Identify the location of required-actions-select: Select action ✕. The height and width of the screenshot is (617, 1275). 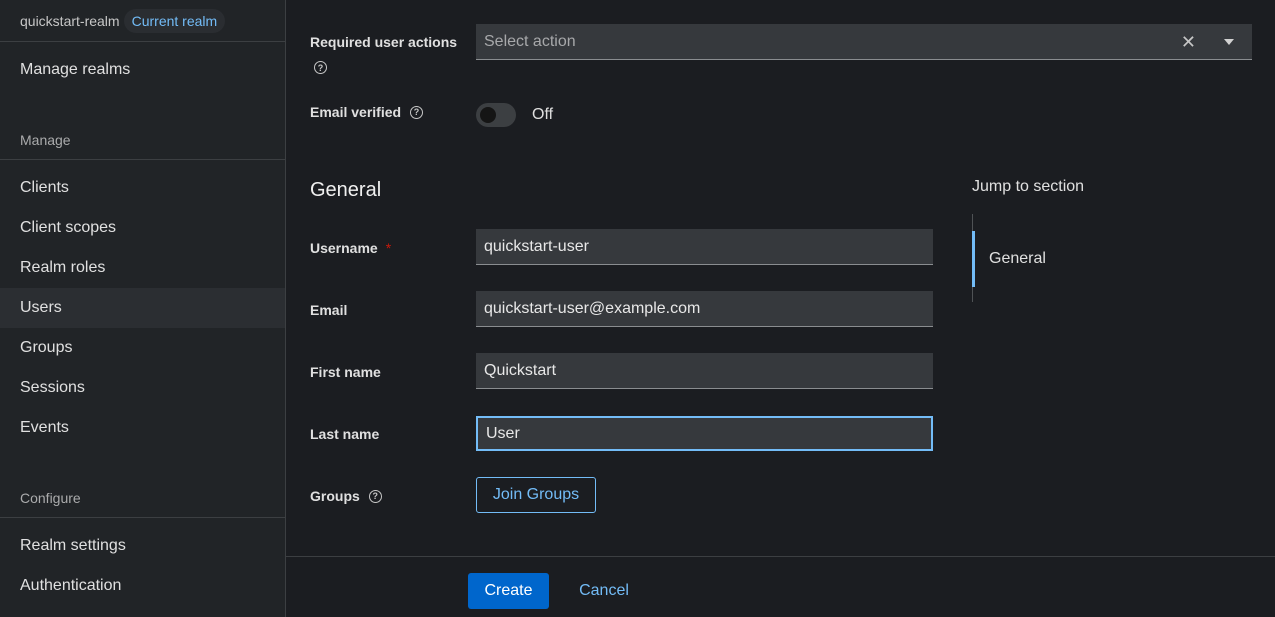
(864, 42).